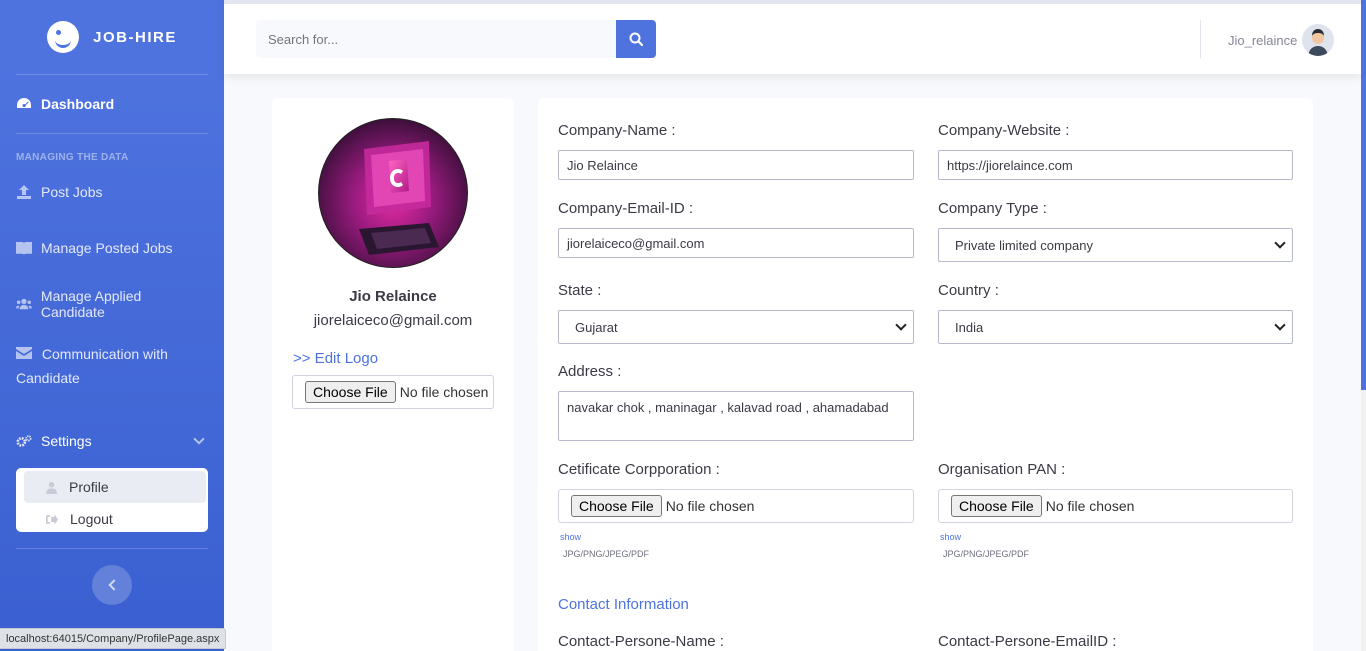 The width and height of the screenshot is (1366, 651). Describe the element at coordinates (24, 441) in the screenshot. I see `cogs-icon` at that location.